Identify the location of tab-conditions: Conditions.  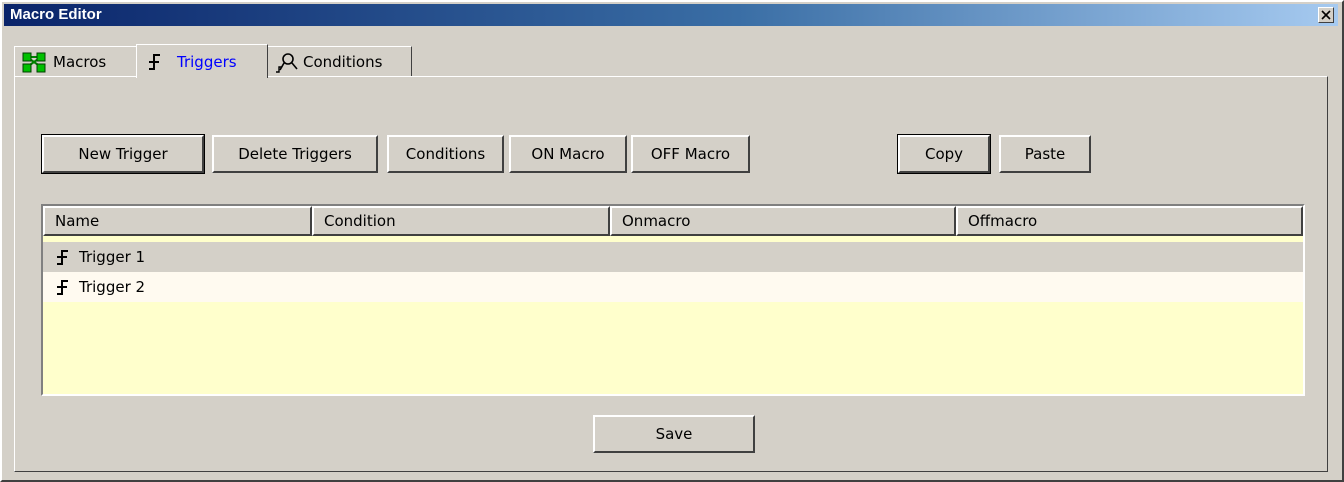
(339, 61).